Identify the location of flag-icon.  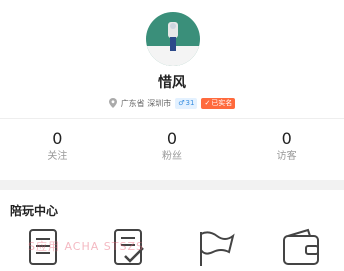
(215, 247).